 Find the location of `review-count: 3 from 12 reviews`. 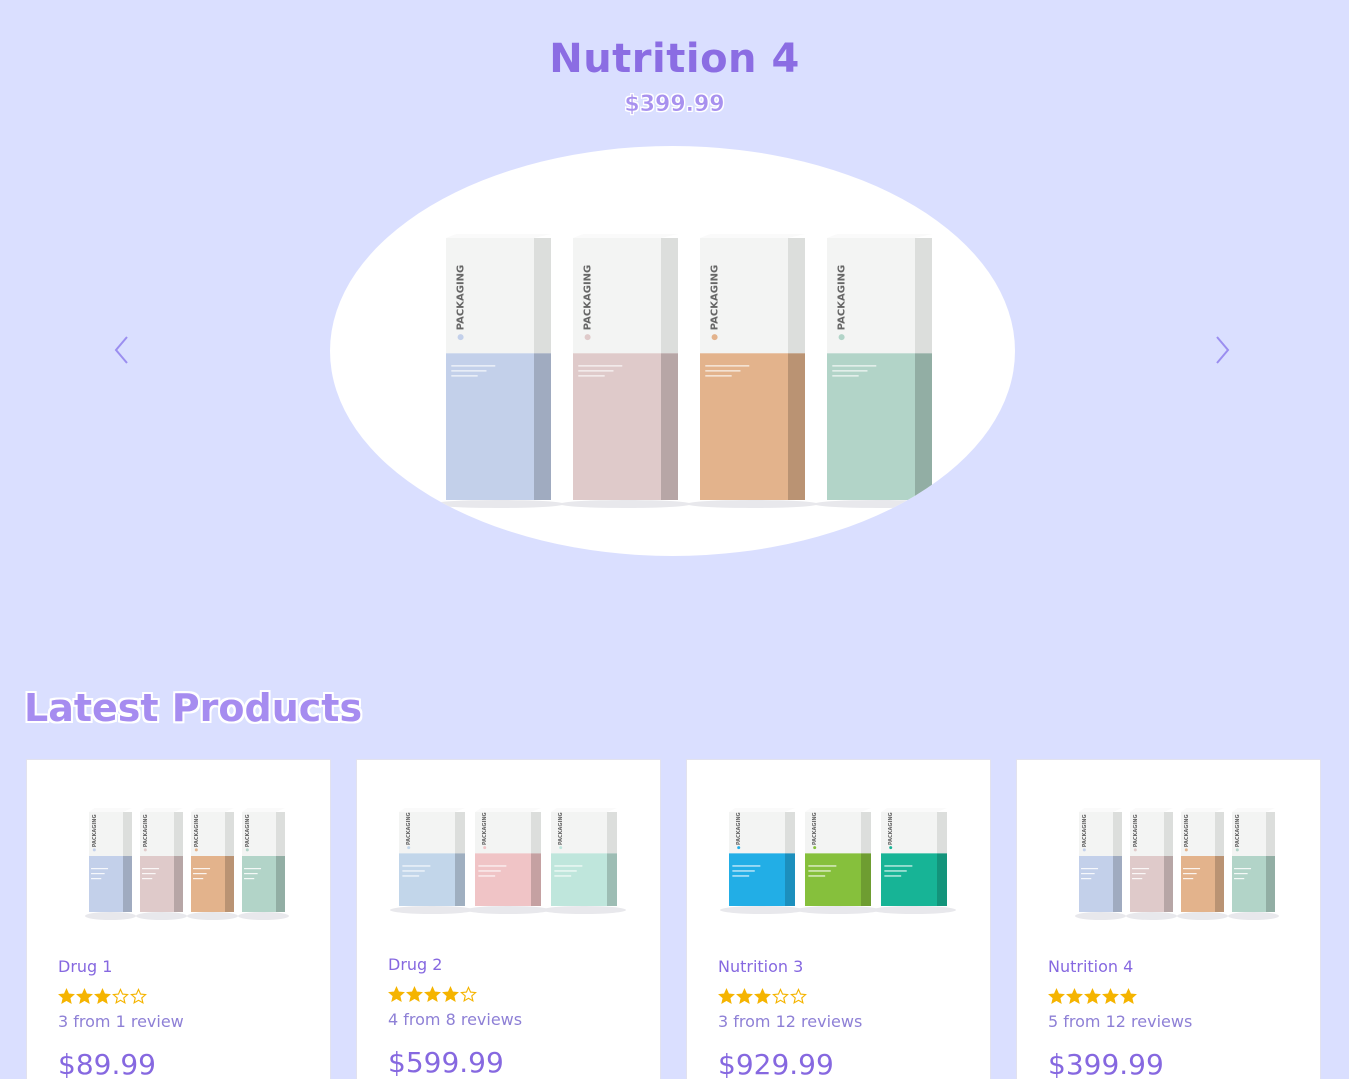

review-count: 3 from 12 reviews is located at coordinates (790, 1021).